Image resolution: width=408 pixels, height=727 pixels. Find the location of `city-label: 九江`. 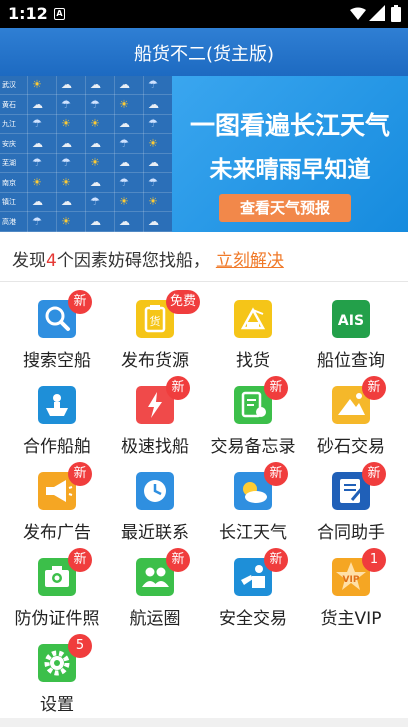

city-label: 九江 is located at coordinates (9, 124).